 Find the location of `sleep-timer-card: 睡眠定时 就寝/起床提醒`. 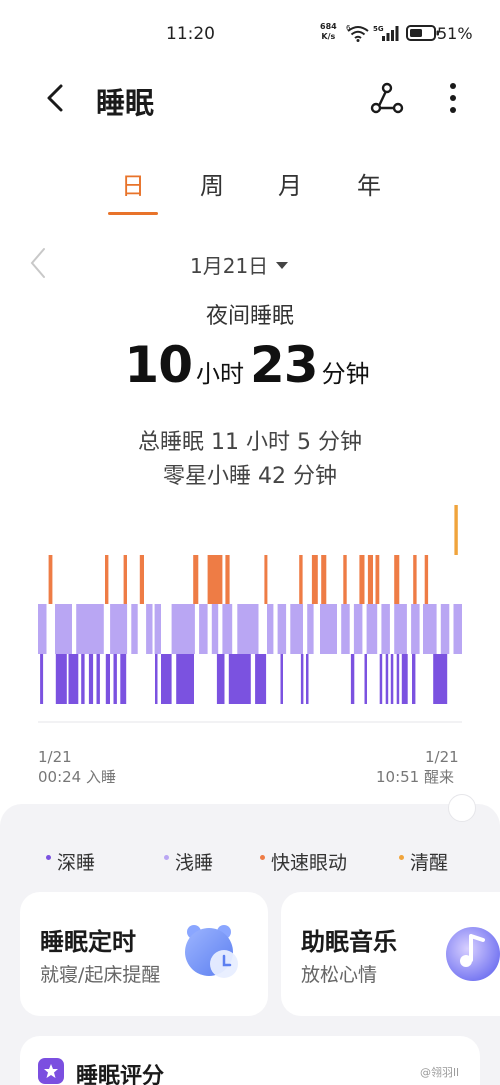

sleep-timer-card: 睡眠定时 就寝/起床提醒 is located at coordinates (144, 954).